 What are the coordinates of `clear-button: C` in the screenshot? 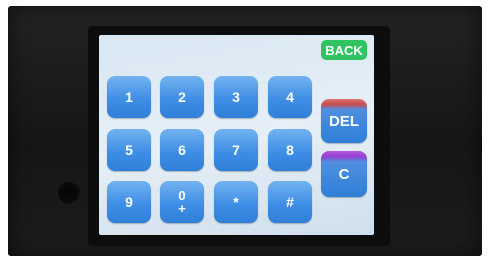 It's located at (344, 174).